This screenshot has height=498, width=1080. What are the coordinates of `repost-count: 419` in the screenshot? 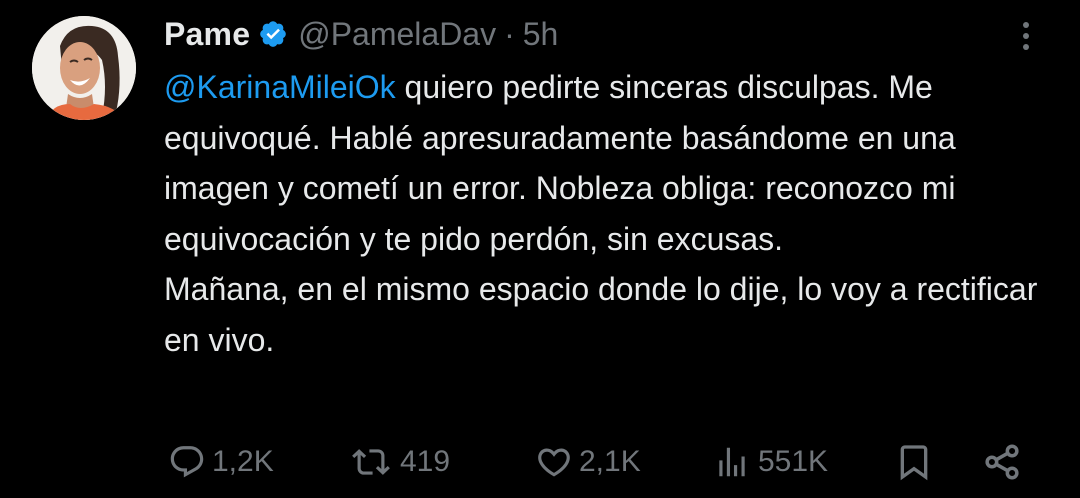 It's located at (425, 461).